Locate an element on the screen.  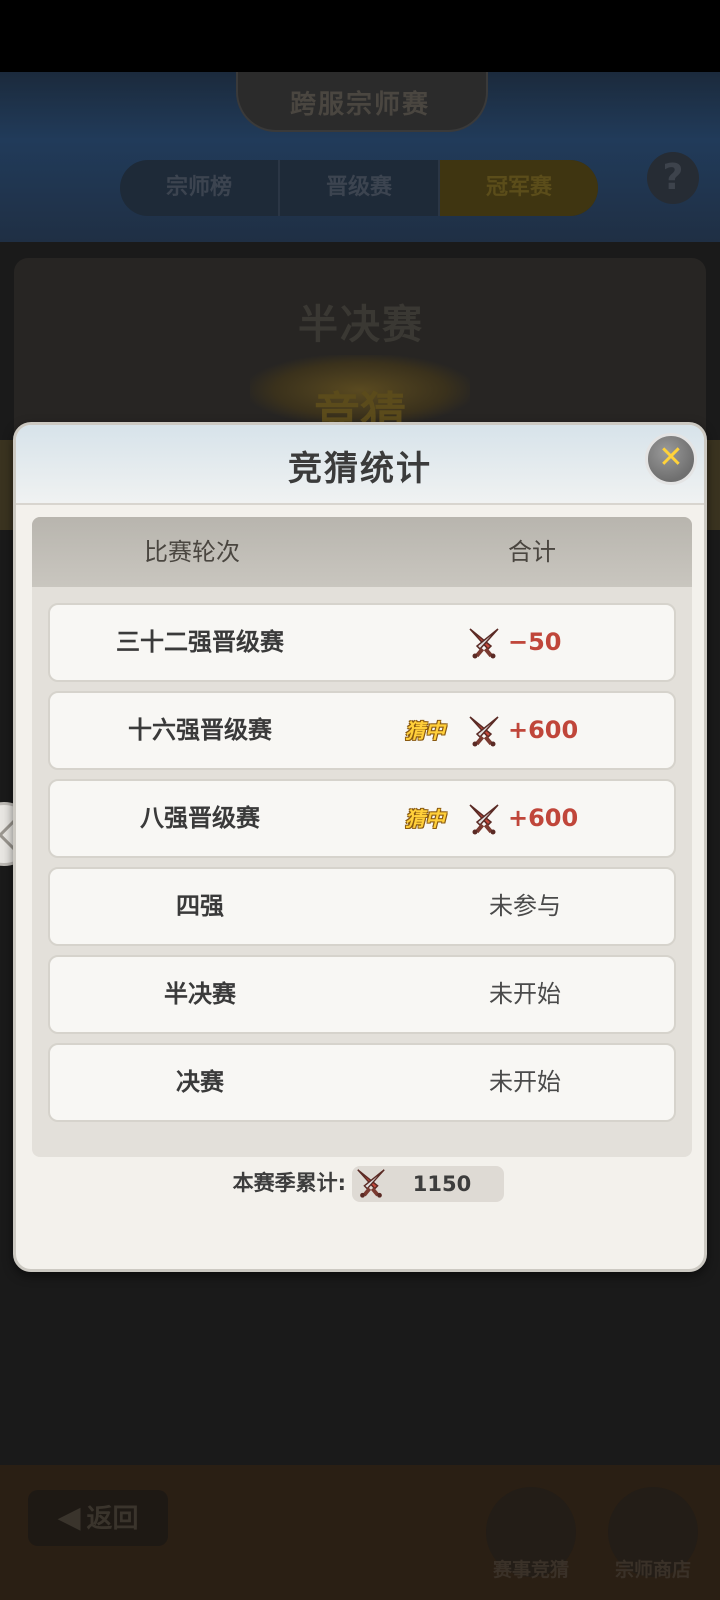
back-label: 返回 is located at coordinates (112, 1519).